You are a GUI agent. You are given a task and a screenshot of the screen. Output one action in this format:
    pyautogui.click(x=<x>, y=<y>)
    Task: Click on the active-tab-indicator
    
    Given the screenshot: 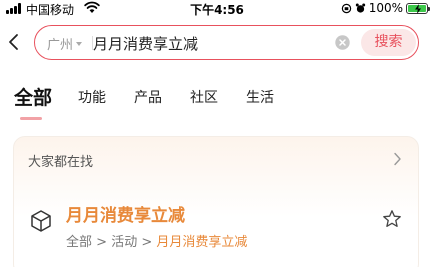 What is the action you would take?
    pyautogui.click(x=31, y=118)
    